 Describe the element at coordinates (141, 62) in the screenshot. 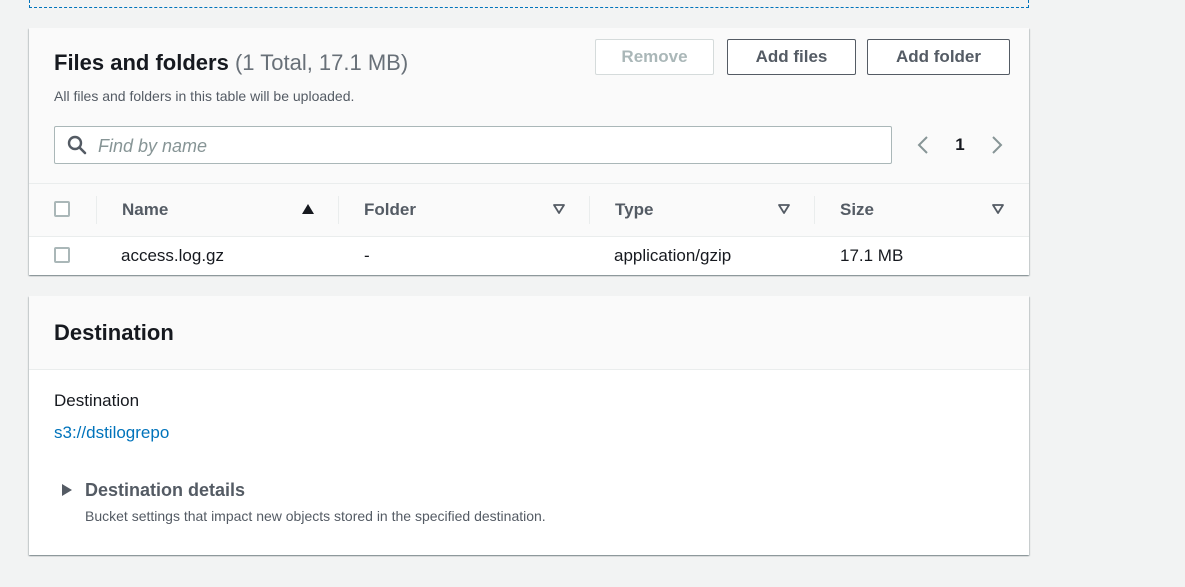

I see `files-title: Files and folders` at that location.